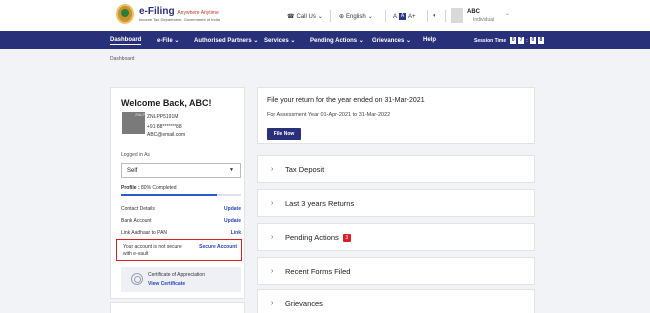  I want to click on language-selector: ⊕ English ⌄, so click(356, 17).